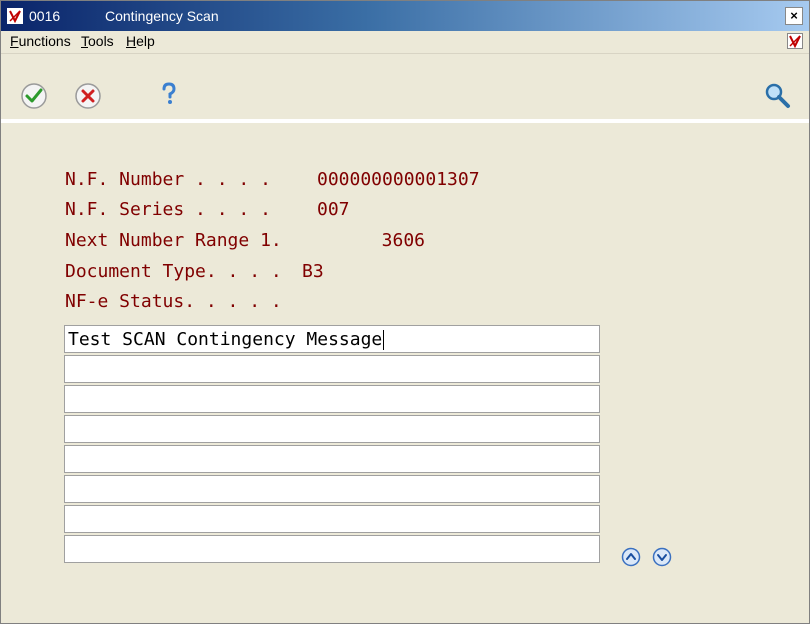 Image resolution: width=810 pixels, height=624 pixels. Describe the element at coordinates (168, 209) in the screenshot. I see `nf-series-label: N.F. Series . . . .` at that location.